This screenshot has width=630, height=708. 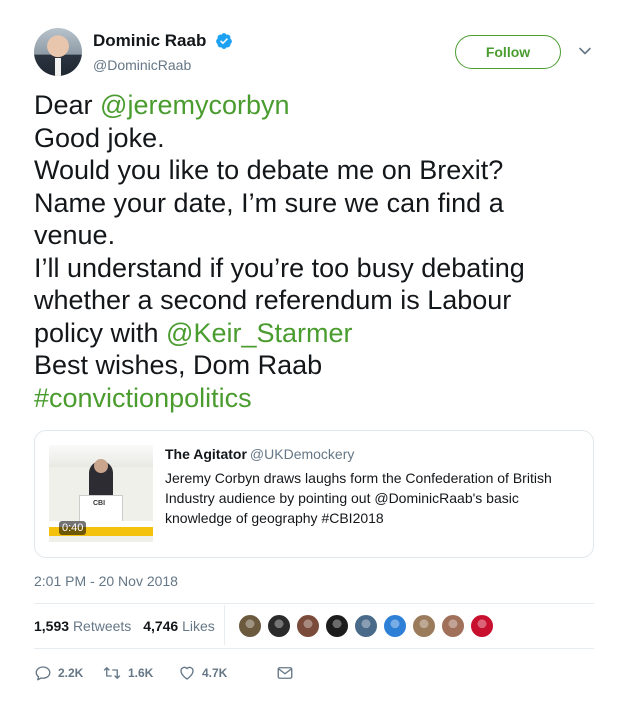 I want to click on direct-message-button, so click(x=288, y=673).